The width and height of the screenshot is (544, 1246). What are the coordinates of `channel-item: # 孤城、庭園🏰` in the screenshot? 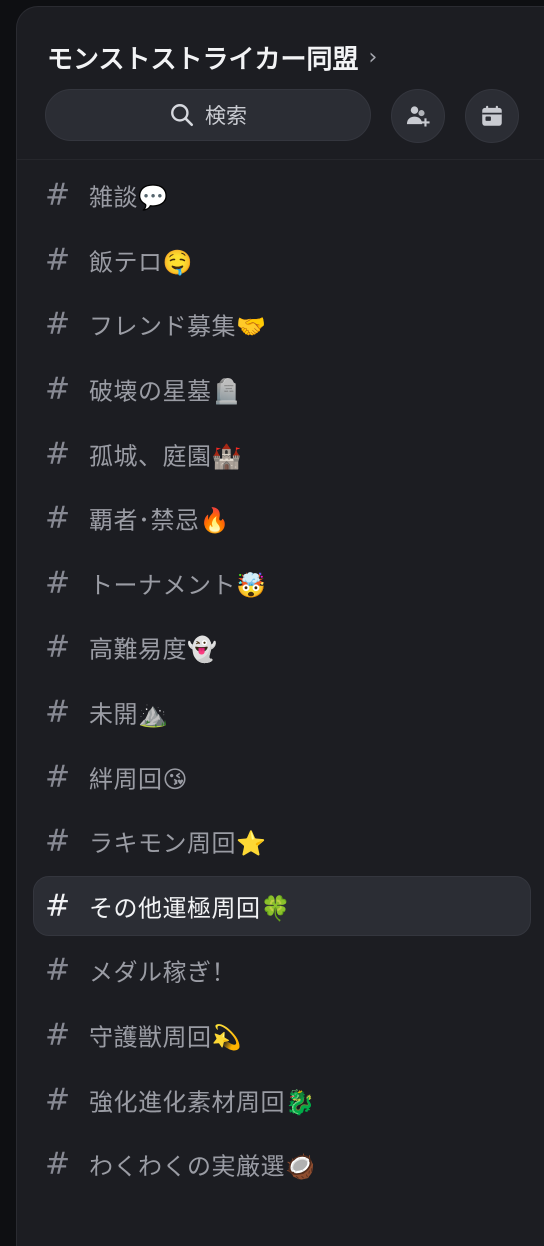 It's located at (280, 453).